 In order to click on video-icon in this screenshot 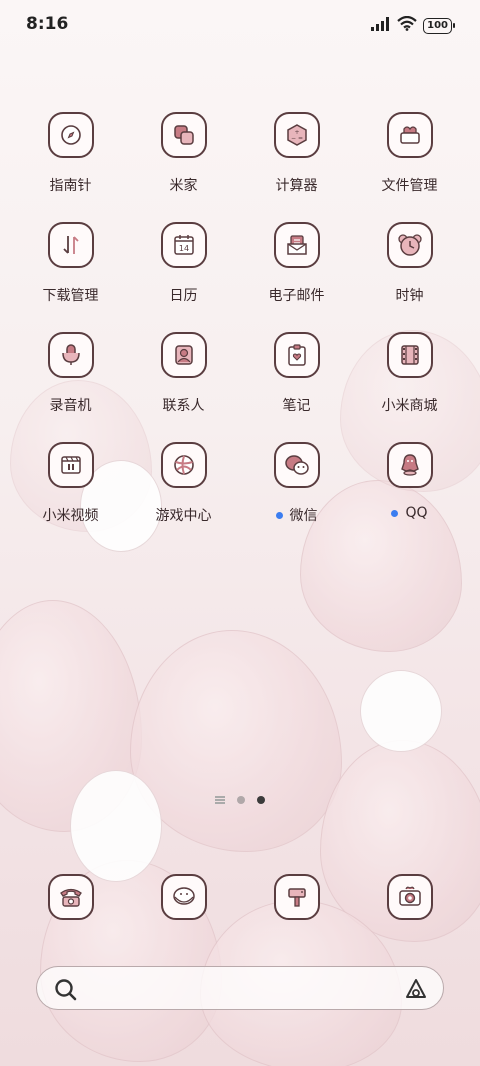, I will do `click(70, 465)`.